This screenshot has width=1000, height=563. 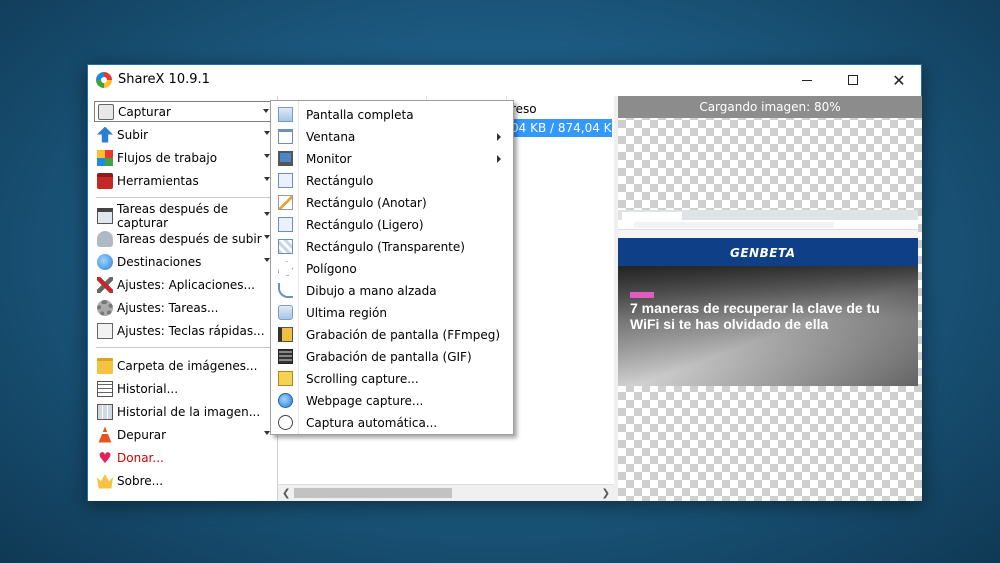 What do you see at coordinates (285, 136) in the screenshot?
I see `window-icon` at bounding box center [285, 136].